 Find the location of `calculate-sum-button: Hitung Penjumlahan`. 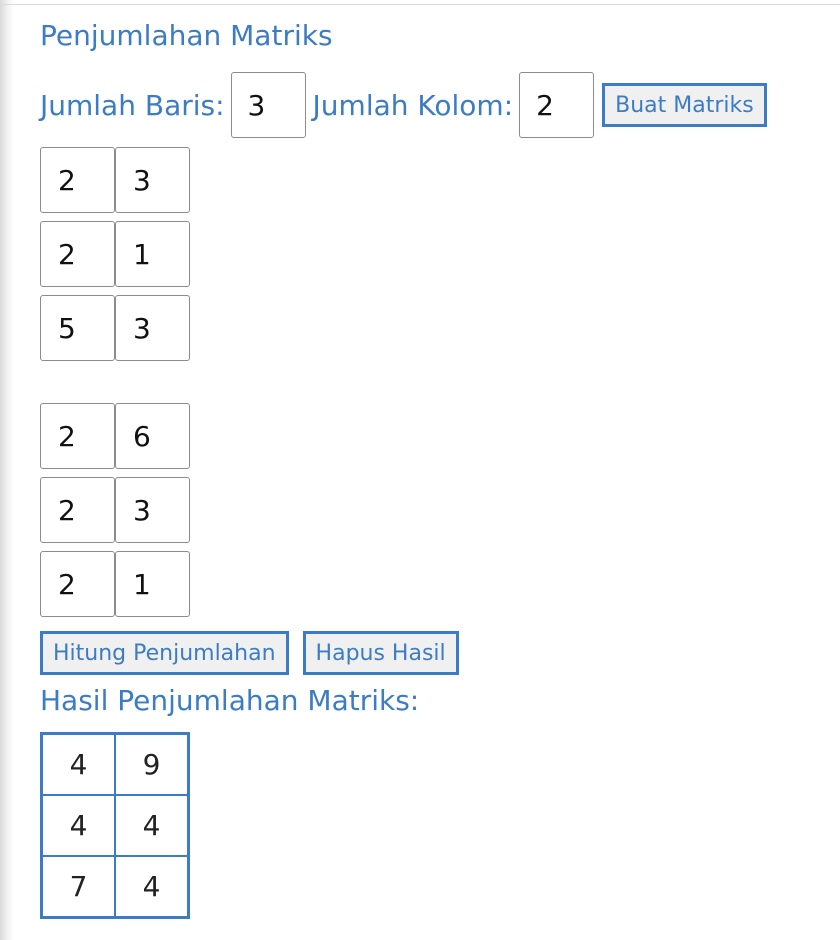

calculate-sum-button: Hitung Penjumlahan is located at coordinates (164, 653).